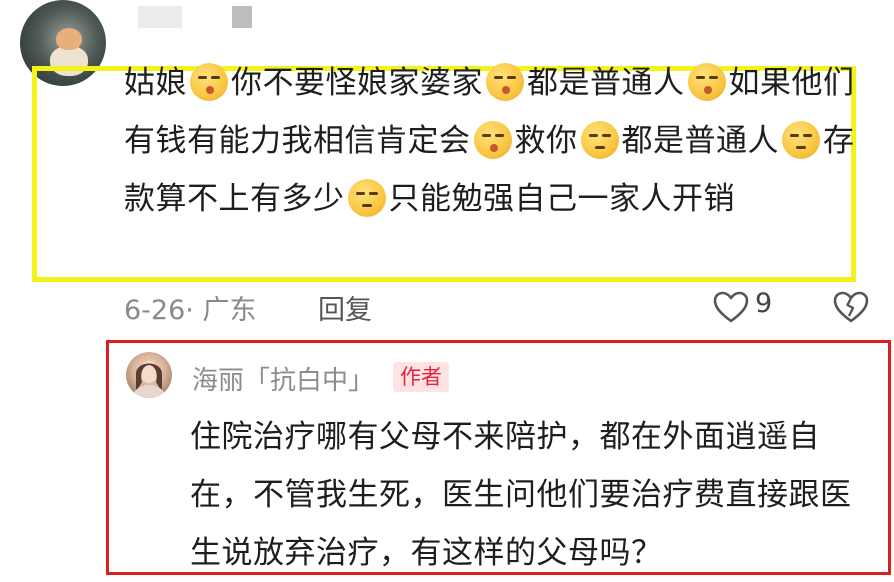 The width and height of the screenshot is (894, 582). What do you see at coordinates (155, 83) in the screenshot?
I see `comment-segment: 姑娘` at bounding box center [155, 83].